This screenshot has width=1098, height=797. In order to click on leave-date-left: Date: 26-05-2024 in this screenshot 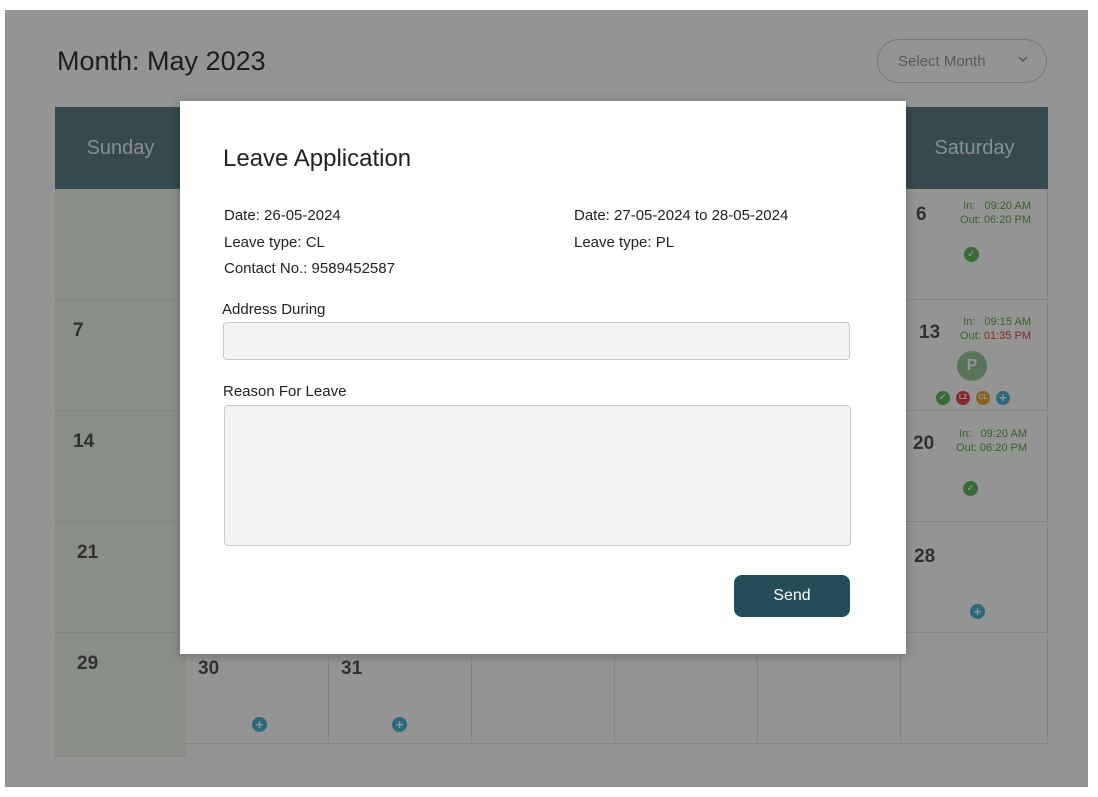, I will do `click(282, 215)`.